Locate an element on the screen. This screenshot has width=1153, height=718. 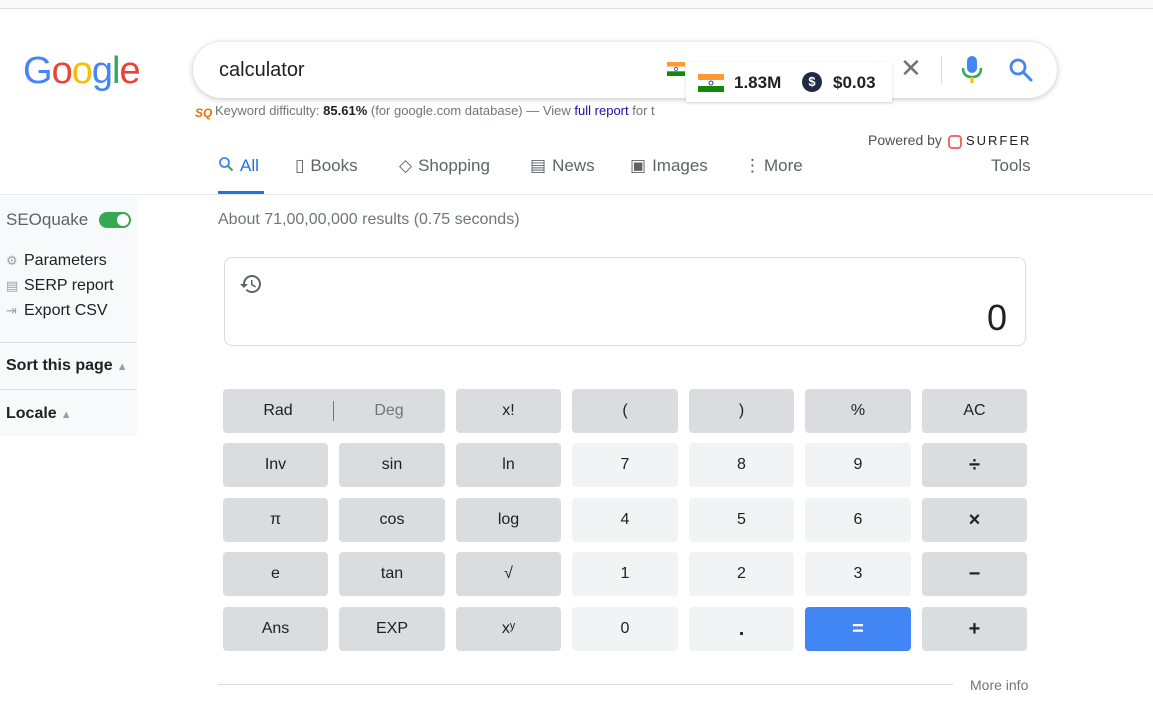
digit-7-key: 7 is located at coordinates (625, 465).